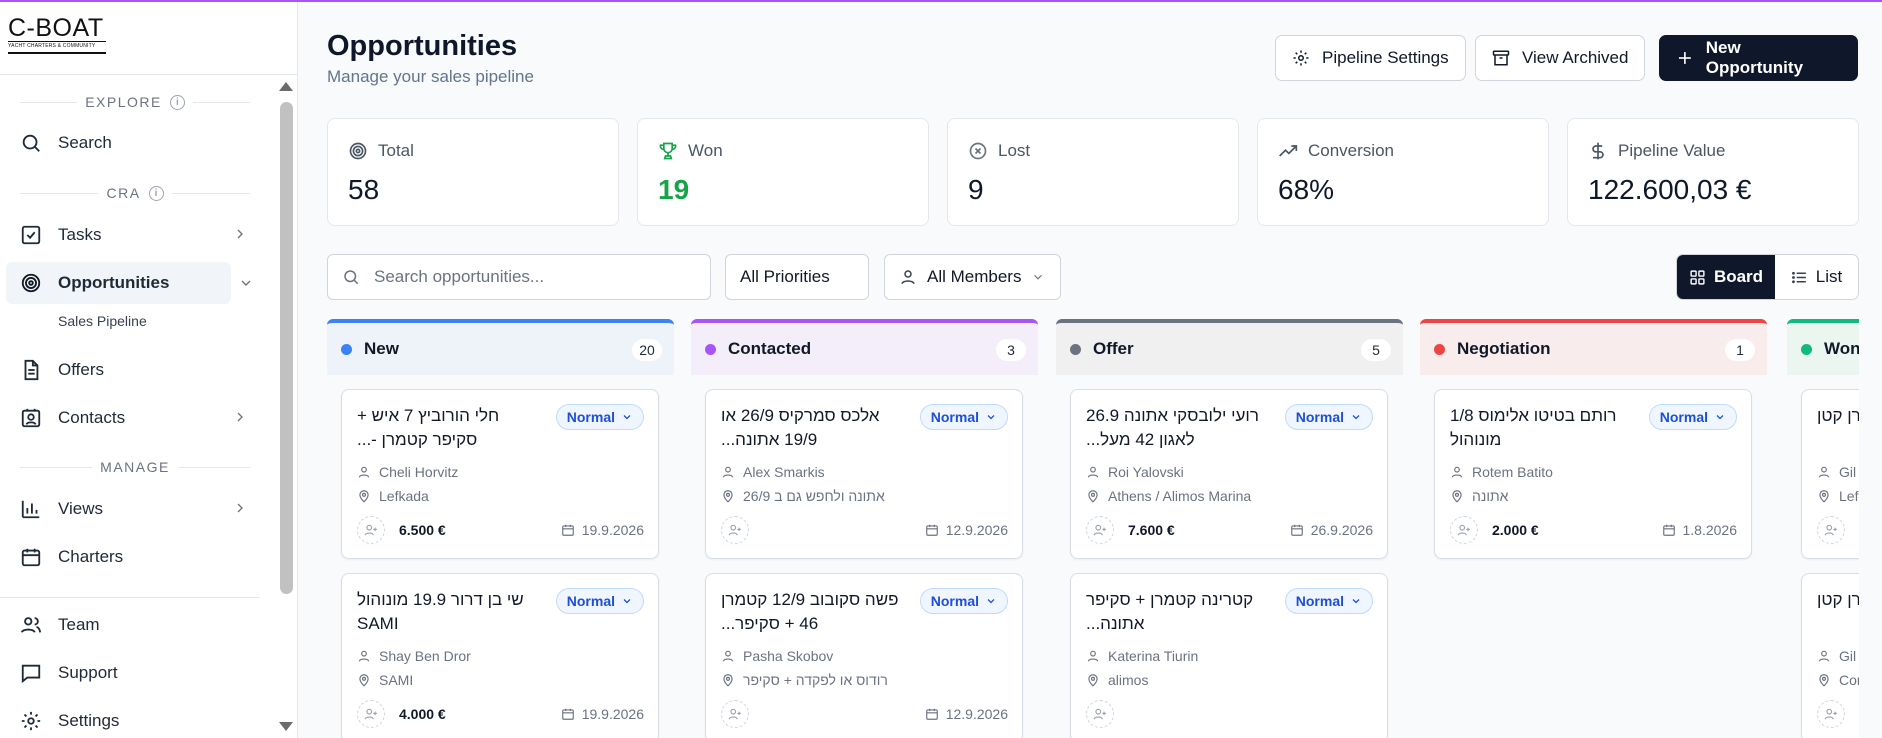 The height and width of the screenshot is (738, 1882). What do you see at coordinates (1512, 472) in the screenshot?
I see `card-person: Rotem Batito` at bounding box center [1512, 472].